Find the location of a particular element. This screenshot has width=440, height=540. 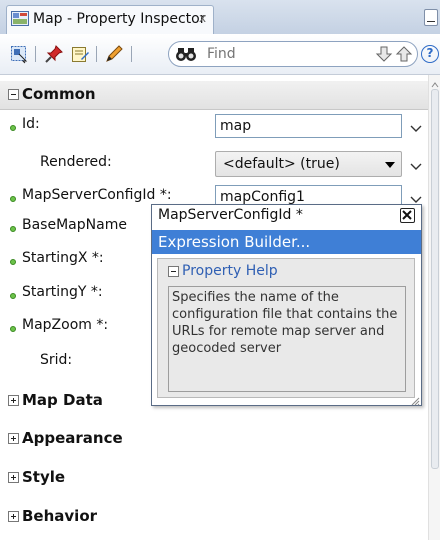

section-label: Appearance is located at coordinates (72, 438).